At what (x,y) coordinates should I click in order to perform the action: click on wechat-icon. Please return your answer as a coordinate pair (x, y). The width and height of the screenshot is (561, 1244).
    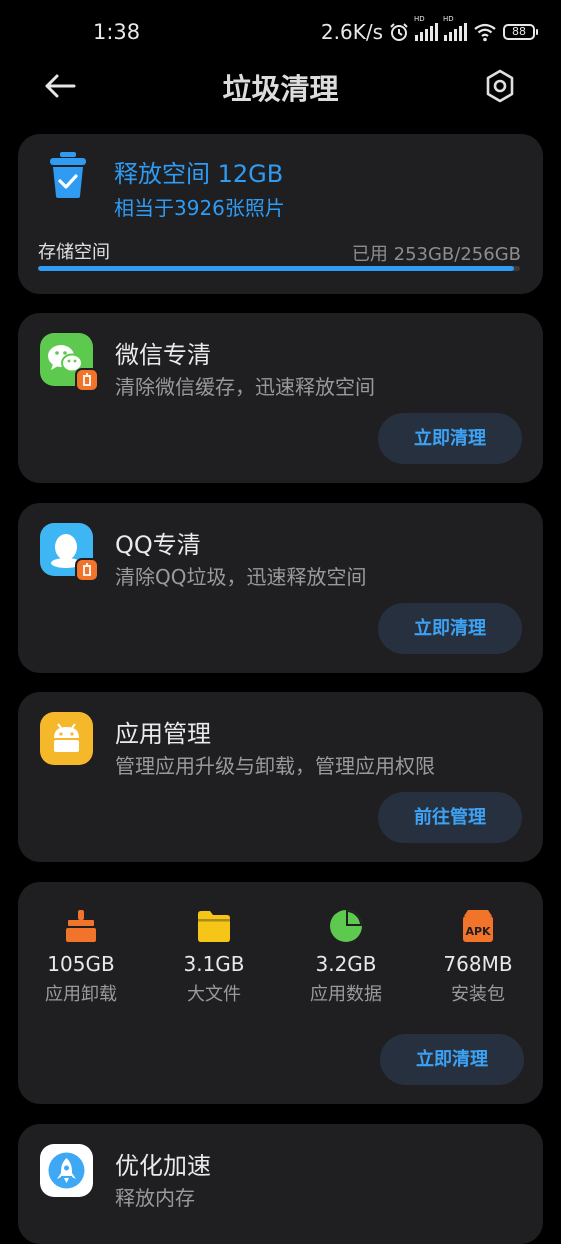
    Looking at the image, I should click on (69, 362).